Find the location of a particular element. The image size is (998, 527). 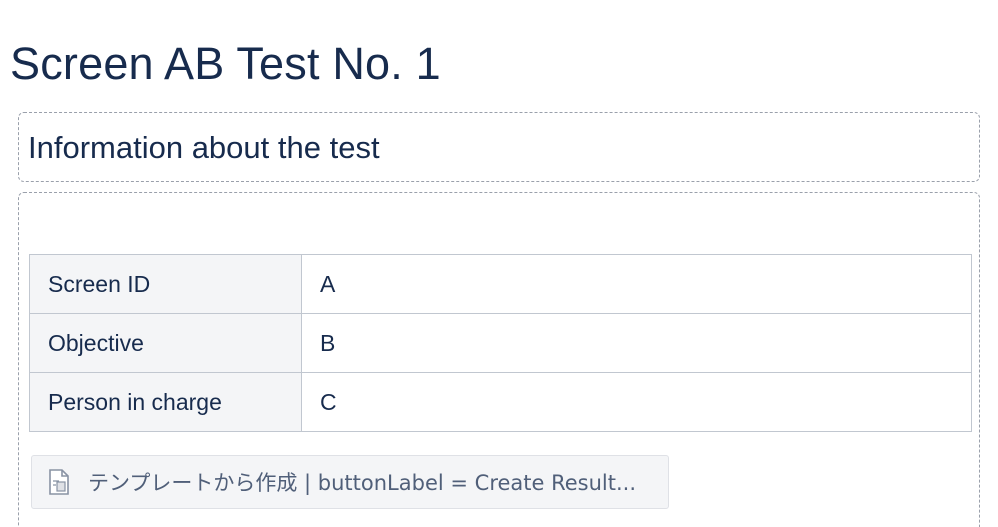

table-row: Objective B is located at coordinates (500, 343).